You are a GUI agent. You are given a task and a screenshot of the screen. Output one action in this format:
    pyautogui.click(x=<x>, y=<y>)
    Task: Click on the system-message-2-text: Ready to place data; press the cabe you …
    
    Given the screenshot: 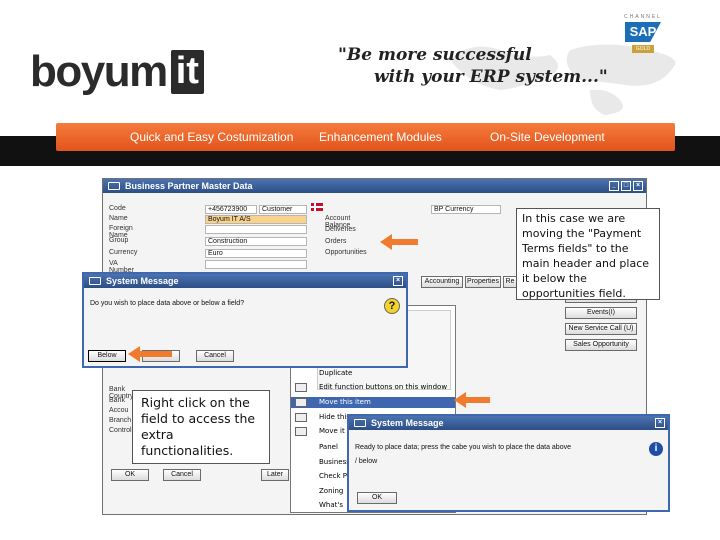 What is the action you would take?
    pyautogui.click(x=463, y=447)
    